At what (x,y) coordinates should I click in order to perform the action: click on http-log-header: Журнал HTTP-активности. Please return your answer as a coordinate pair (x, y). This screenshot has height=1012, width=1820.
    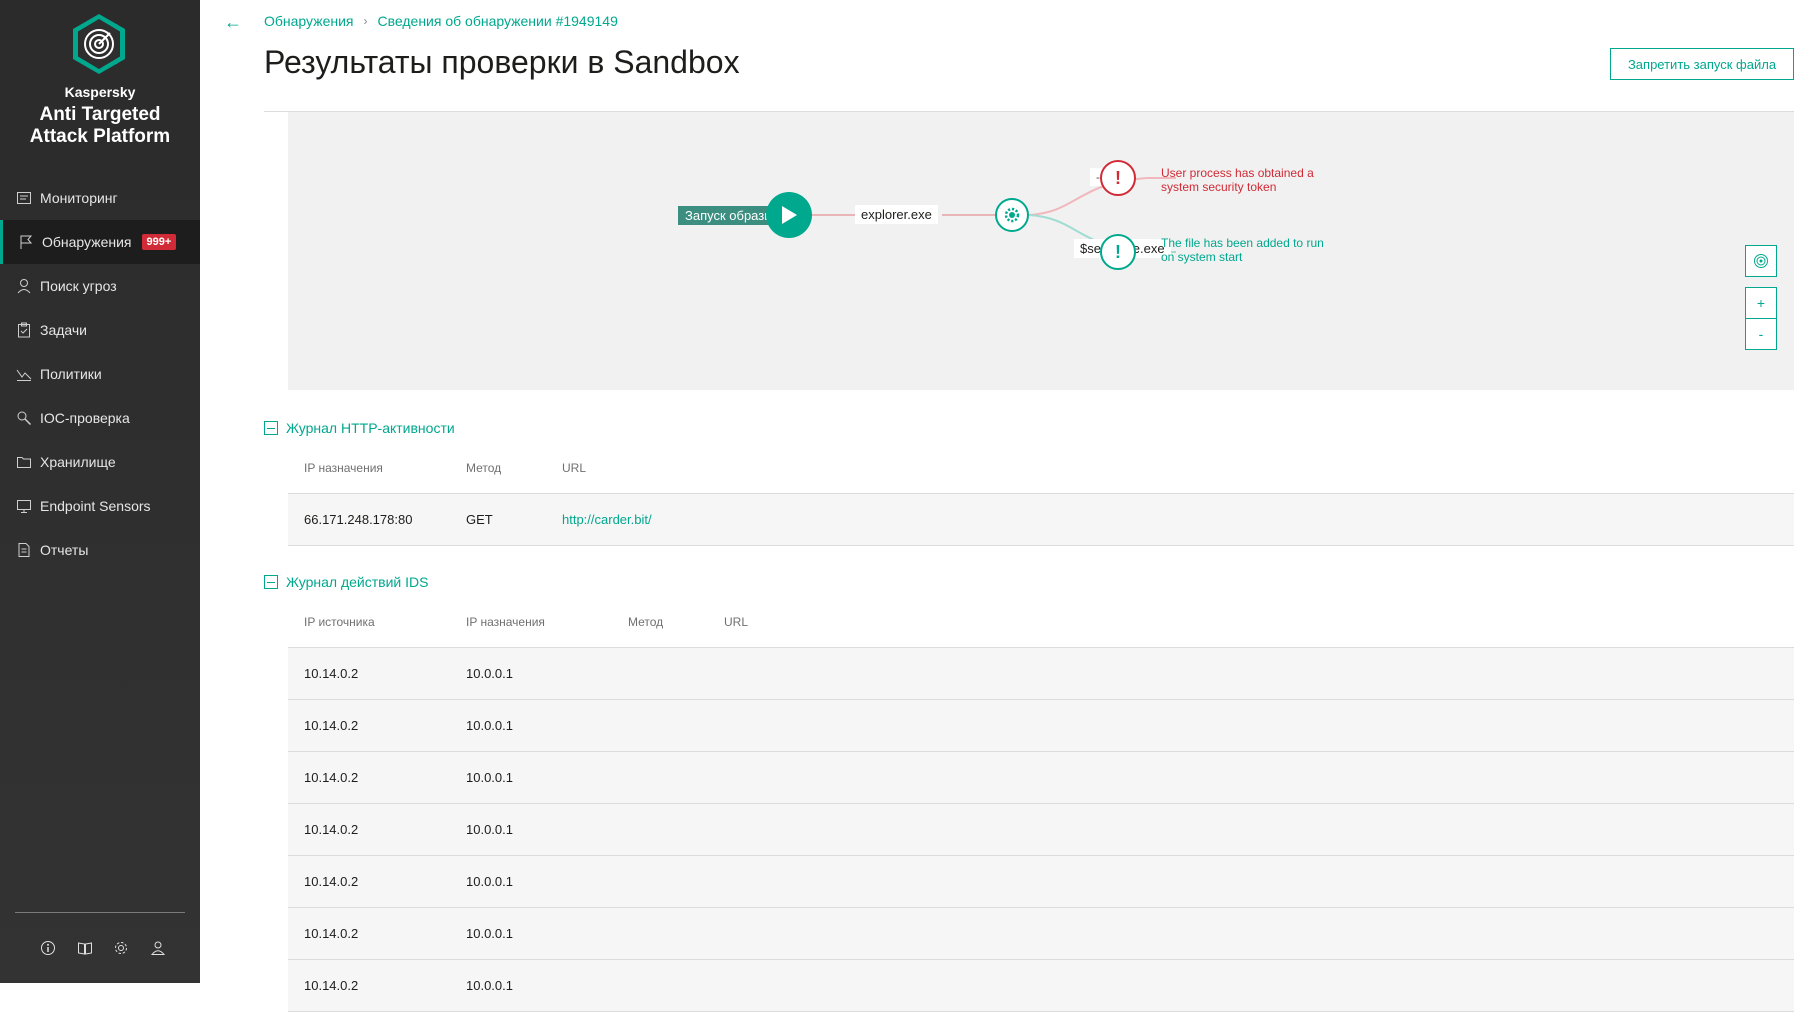
    Looking at the image, I should click on (359, 428).